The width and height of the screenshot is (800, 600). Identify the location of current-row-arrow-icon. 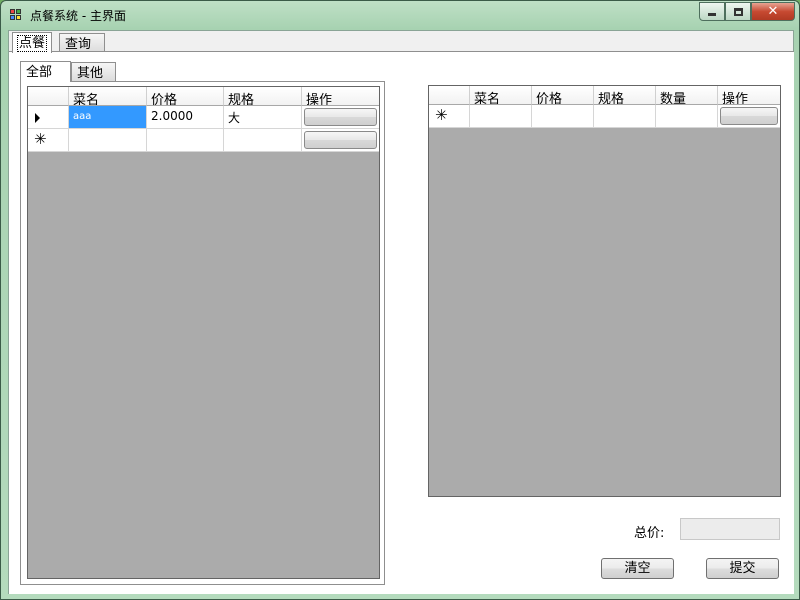
(37, 118).